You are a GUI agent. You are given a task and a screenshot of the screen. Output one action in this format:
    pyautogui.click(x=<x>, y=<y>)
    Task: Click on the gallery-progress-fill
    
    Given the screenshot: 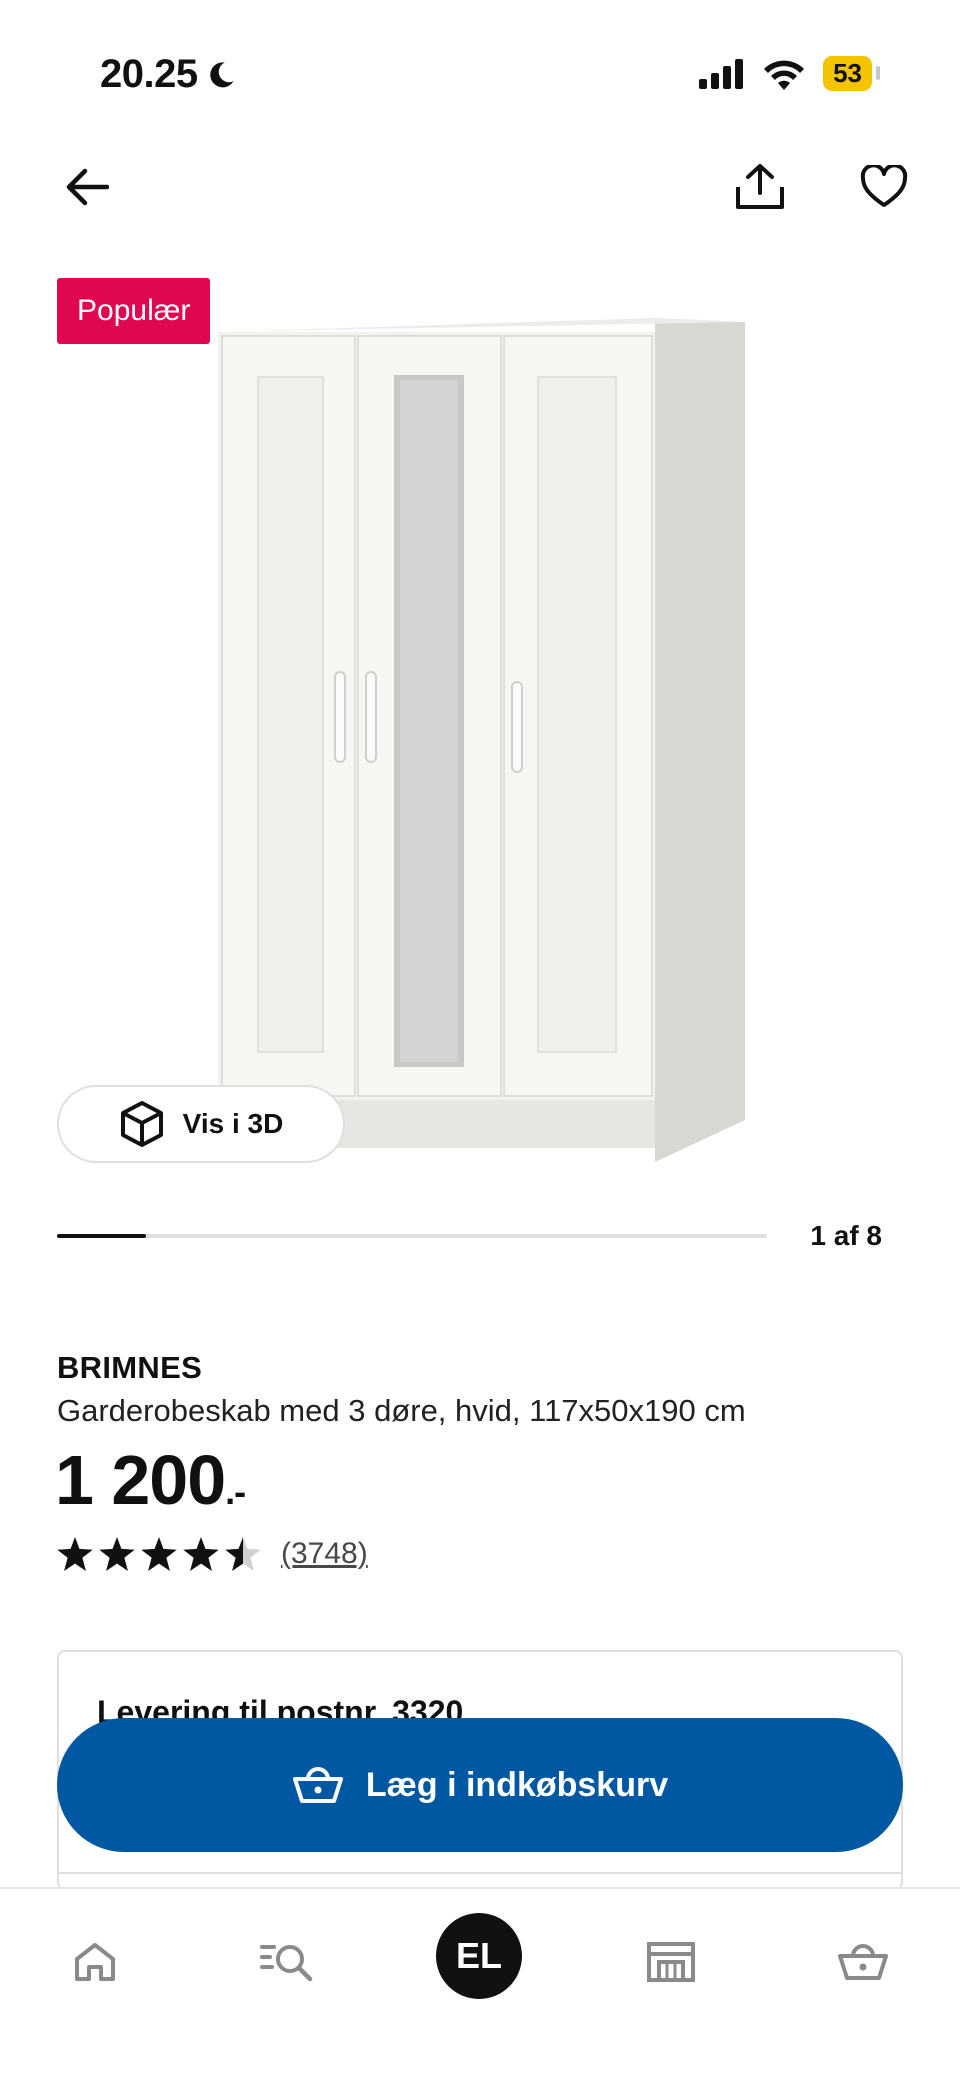 What is the action you would take?
    pyautogui.click(x=101, y=1236)
    